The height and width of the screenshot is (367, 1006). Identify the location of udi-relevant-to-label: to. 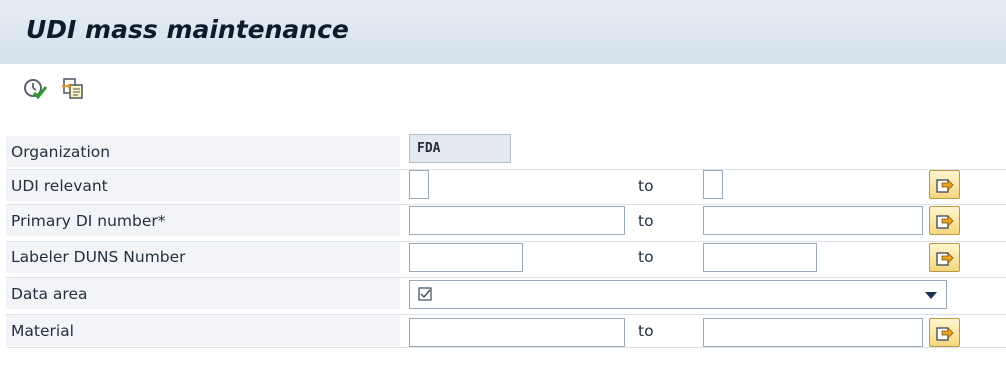
(646, 186).